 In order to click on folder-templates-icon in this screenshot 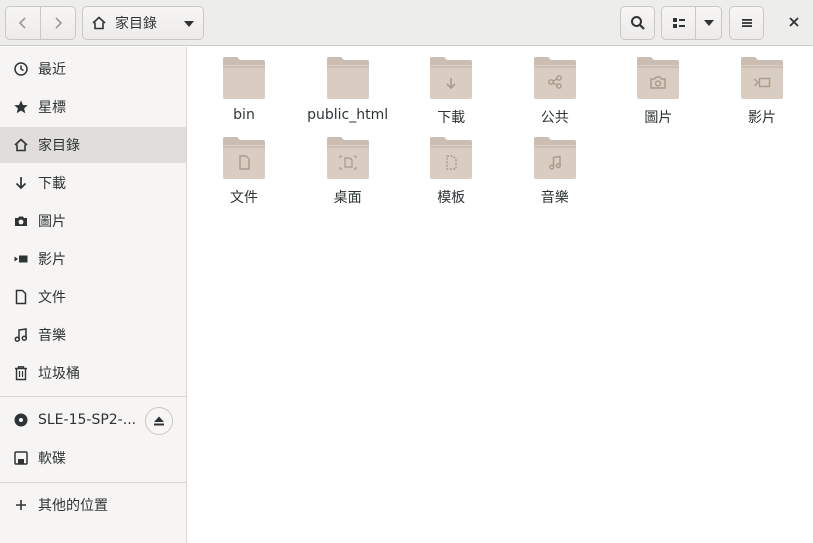, I will do `click(451, 158)`.